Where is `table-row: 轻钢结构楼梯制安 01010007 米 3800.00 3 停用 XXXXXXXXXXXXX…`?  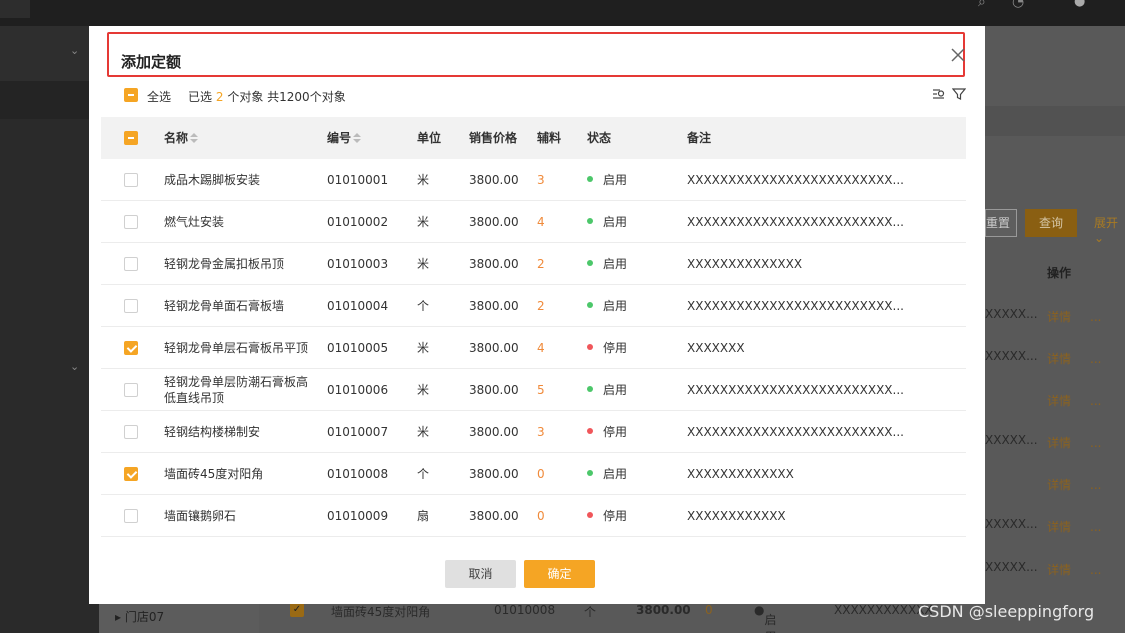 table-row: 轻钢结构楼梯制安 01010007 米 3800.00 3 停用 XXXXXXXXXXXXX… is located at coordinates (533, 432).